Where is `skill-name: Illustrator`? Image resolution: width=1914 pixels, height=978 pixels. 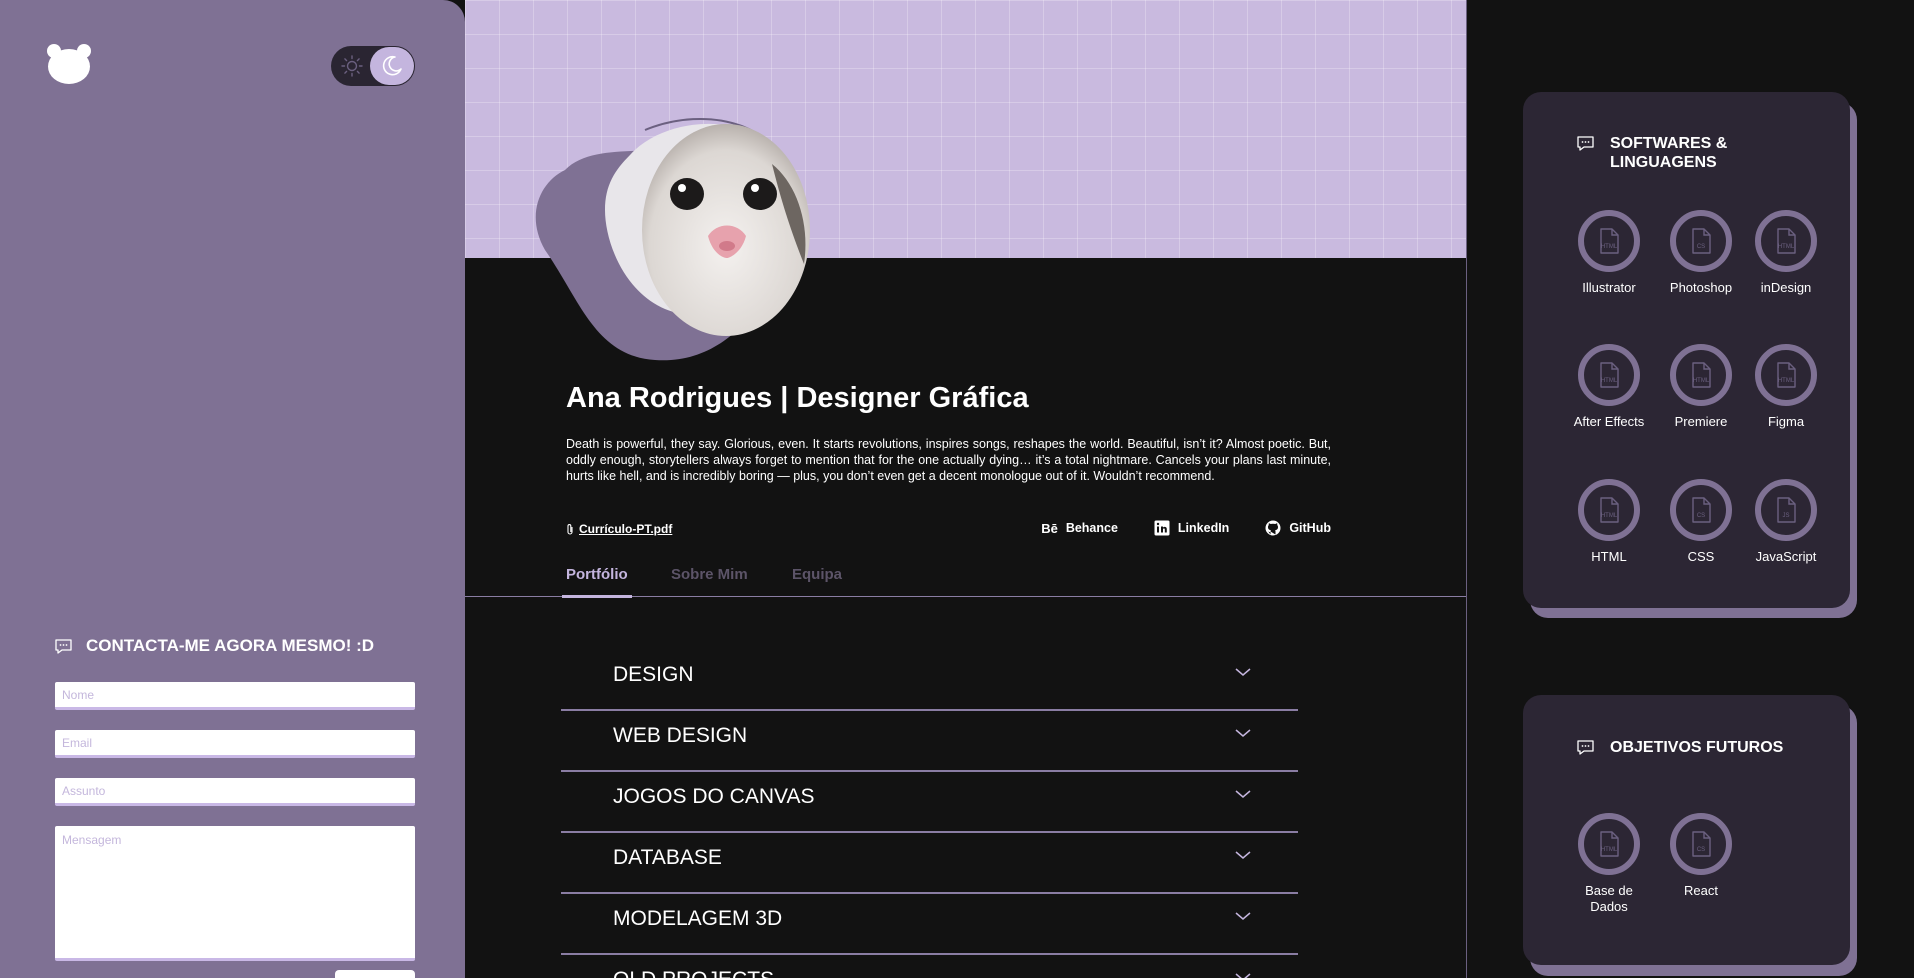 skill-name: Illustrator is located at coordinates (1609, 287).